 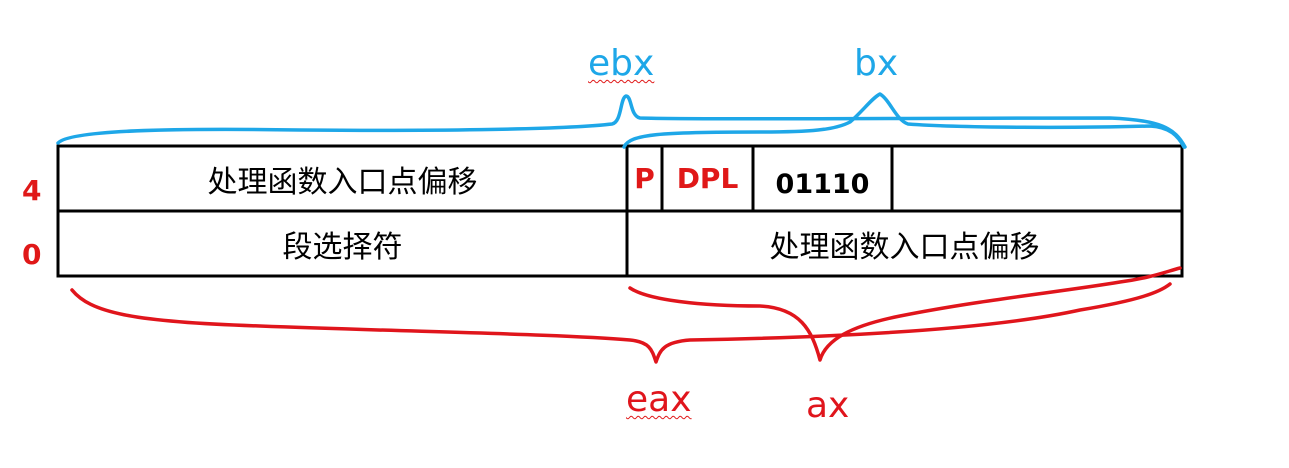 What do you see at coordinates (644, 178) in the screenshot?
I see `present-flag-cell: P` at bounding box center [644, 178].